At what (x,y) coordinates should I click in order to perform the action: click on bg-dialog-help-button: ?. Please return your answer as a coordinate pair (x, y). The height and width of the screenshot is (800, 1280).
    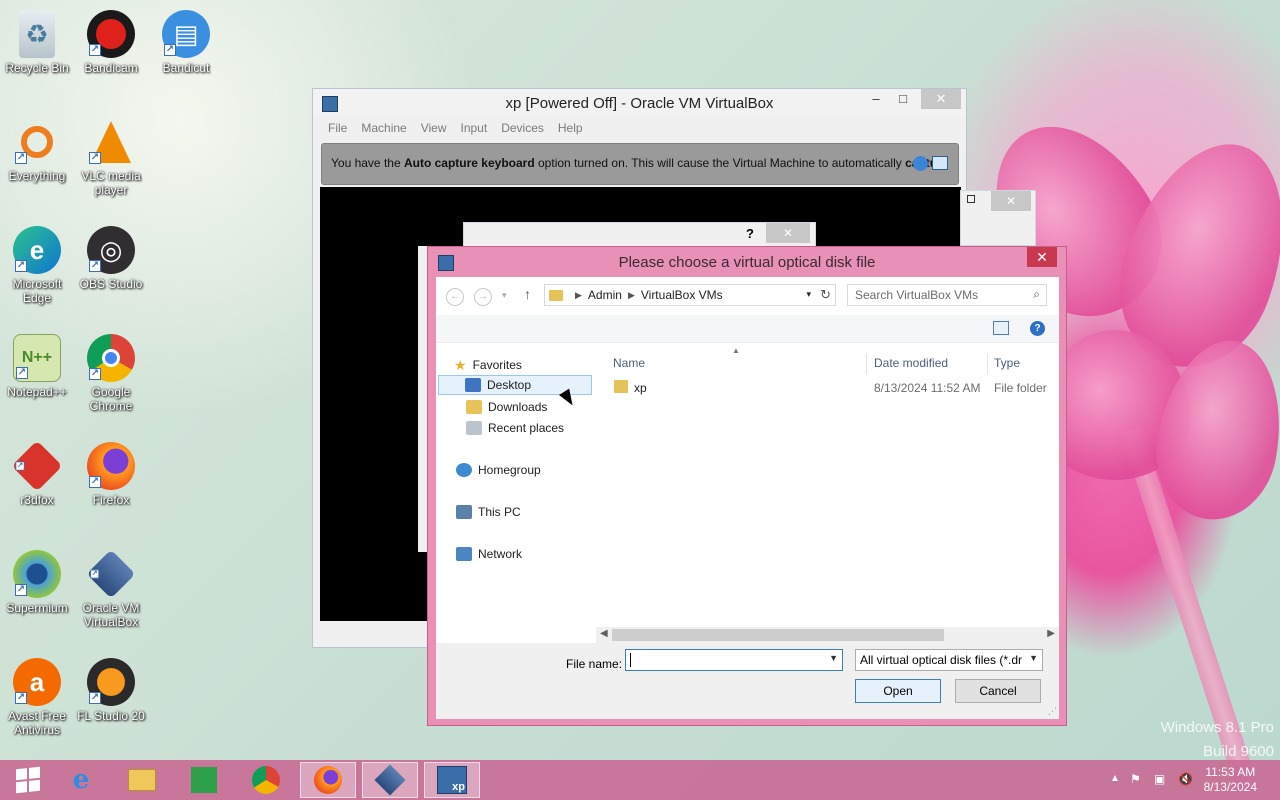
    Looking at the image, I should click on (750, 233).